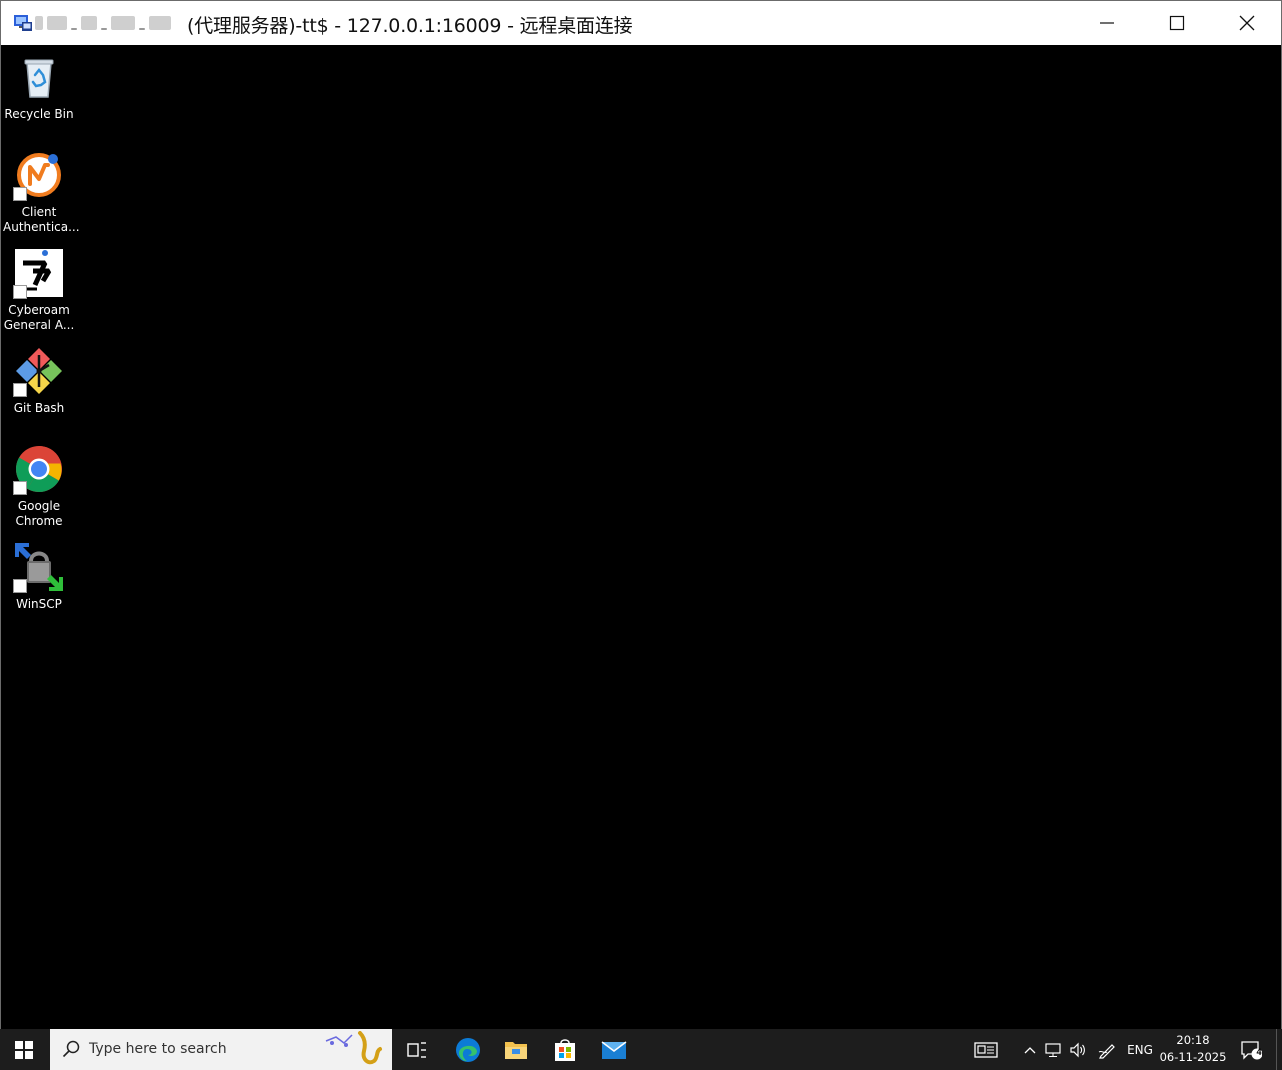  I want to click on pen-icon, so click(1106, 1051).